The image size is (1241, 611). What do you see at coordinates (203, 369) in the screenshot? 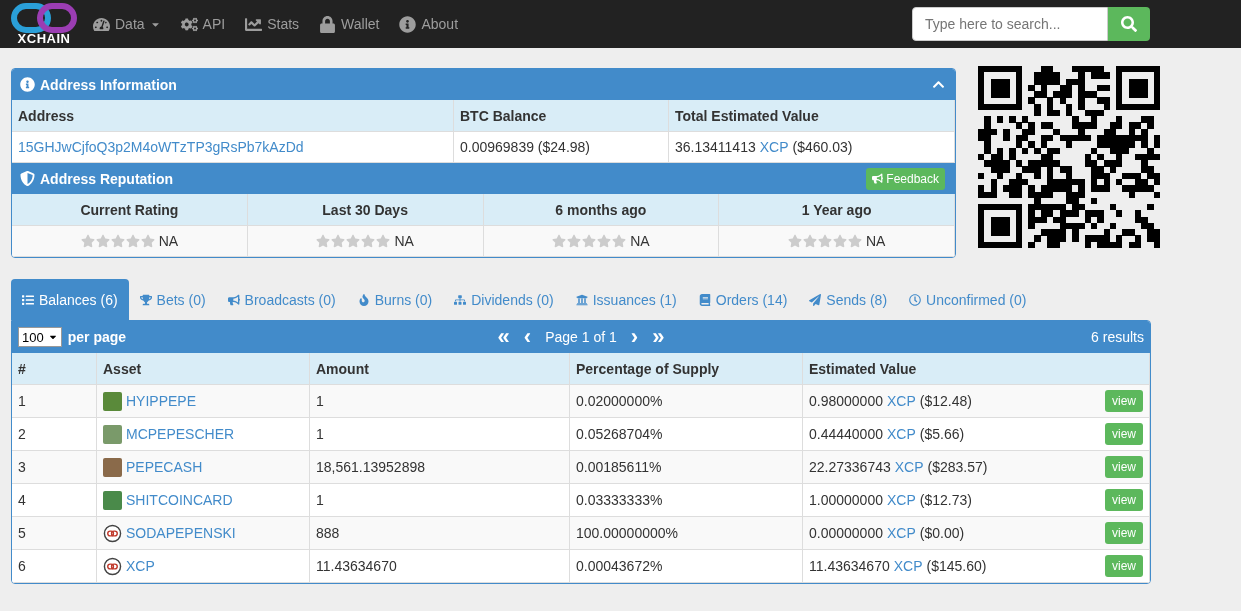
I see `column-header: Asset` at bounding box center [203, 369].